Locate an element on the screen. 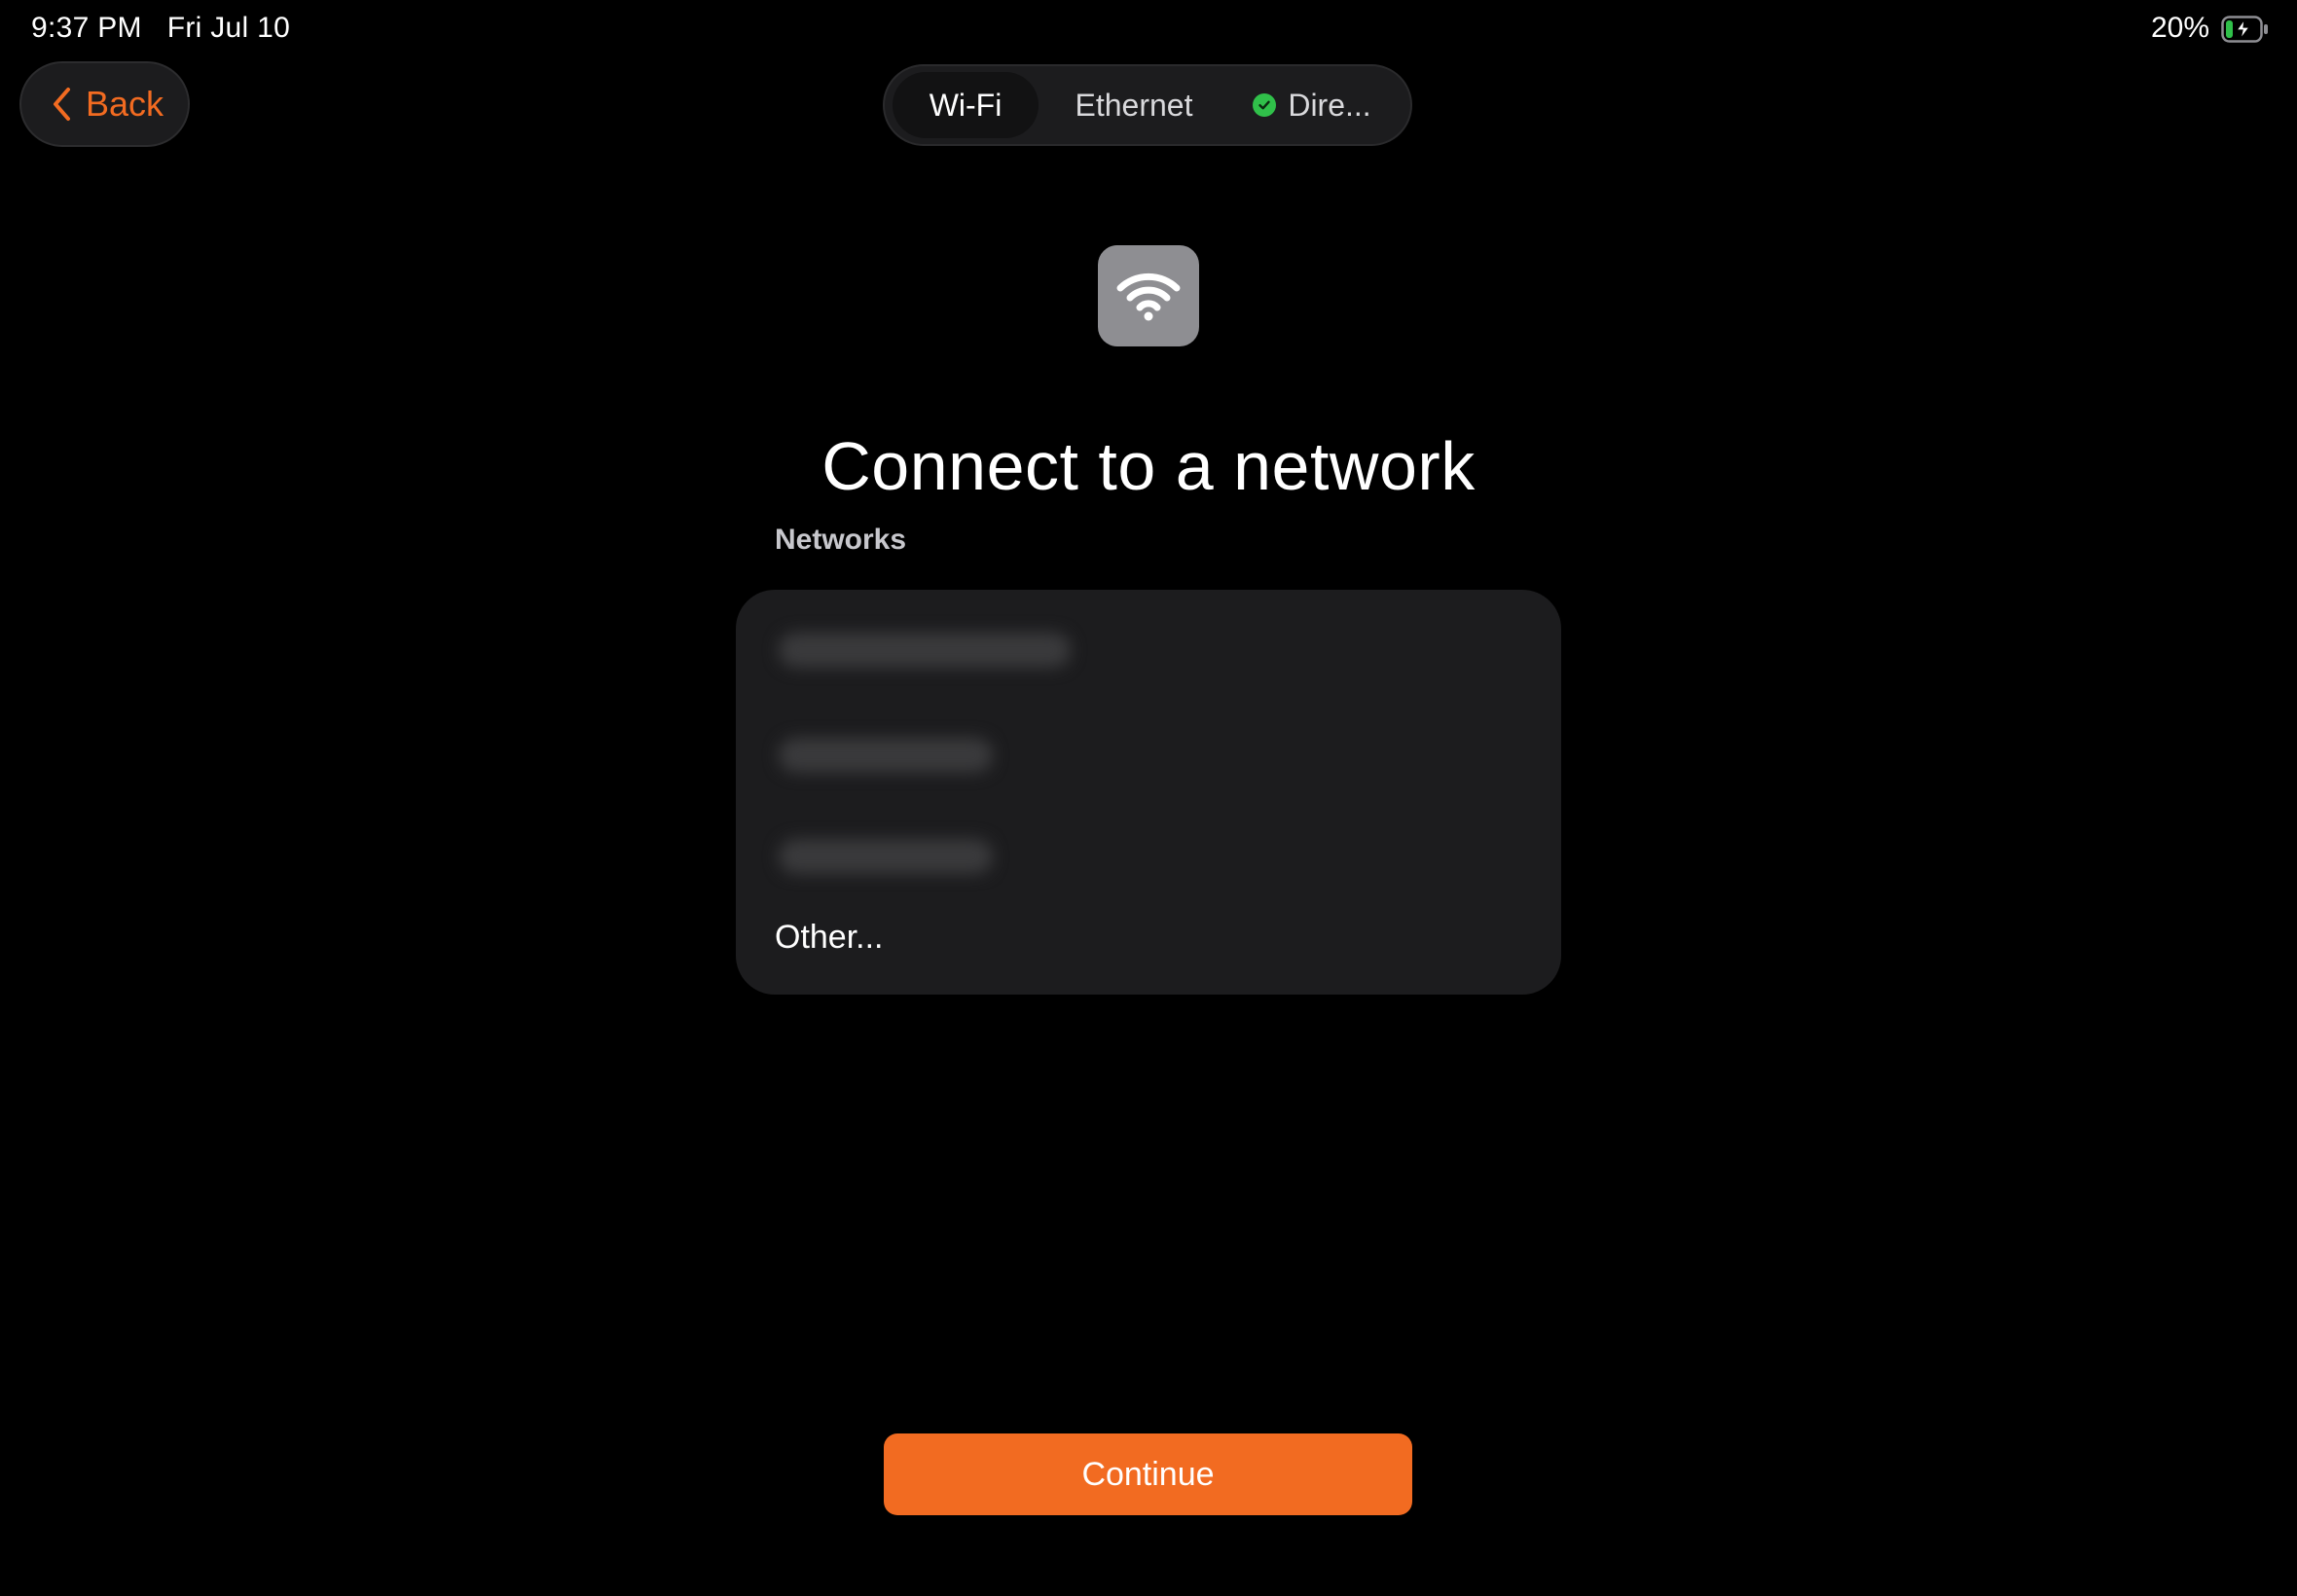 This screenshot has height=1596, width=2297. back-button: Back is located at coordinates (105, 104).